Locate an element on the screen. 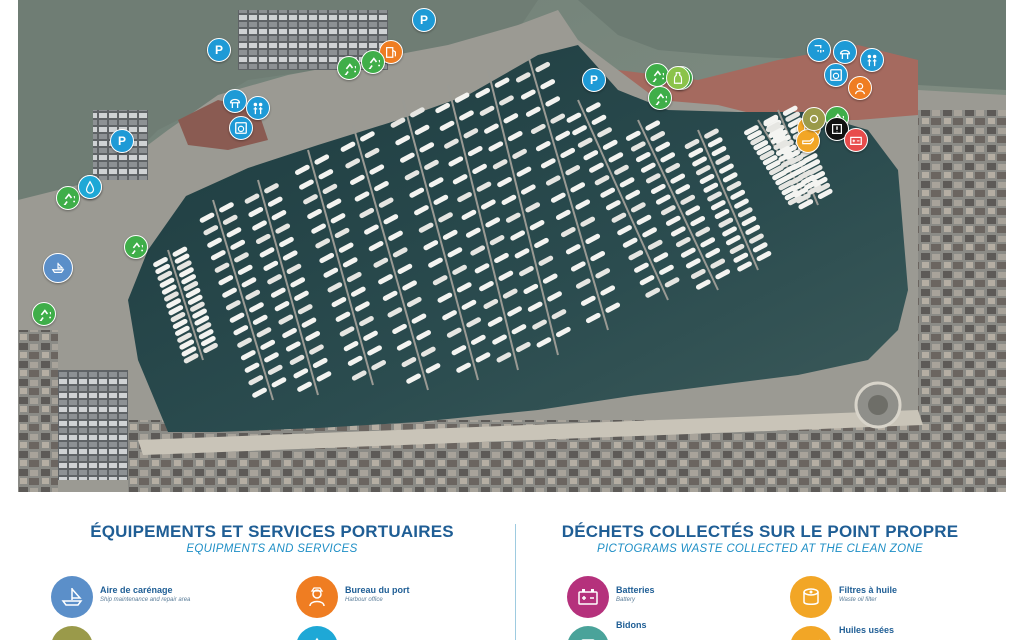 This screenshot has height=640, width=1024. water-drop-icon is located at coordinates (90, 187).